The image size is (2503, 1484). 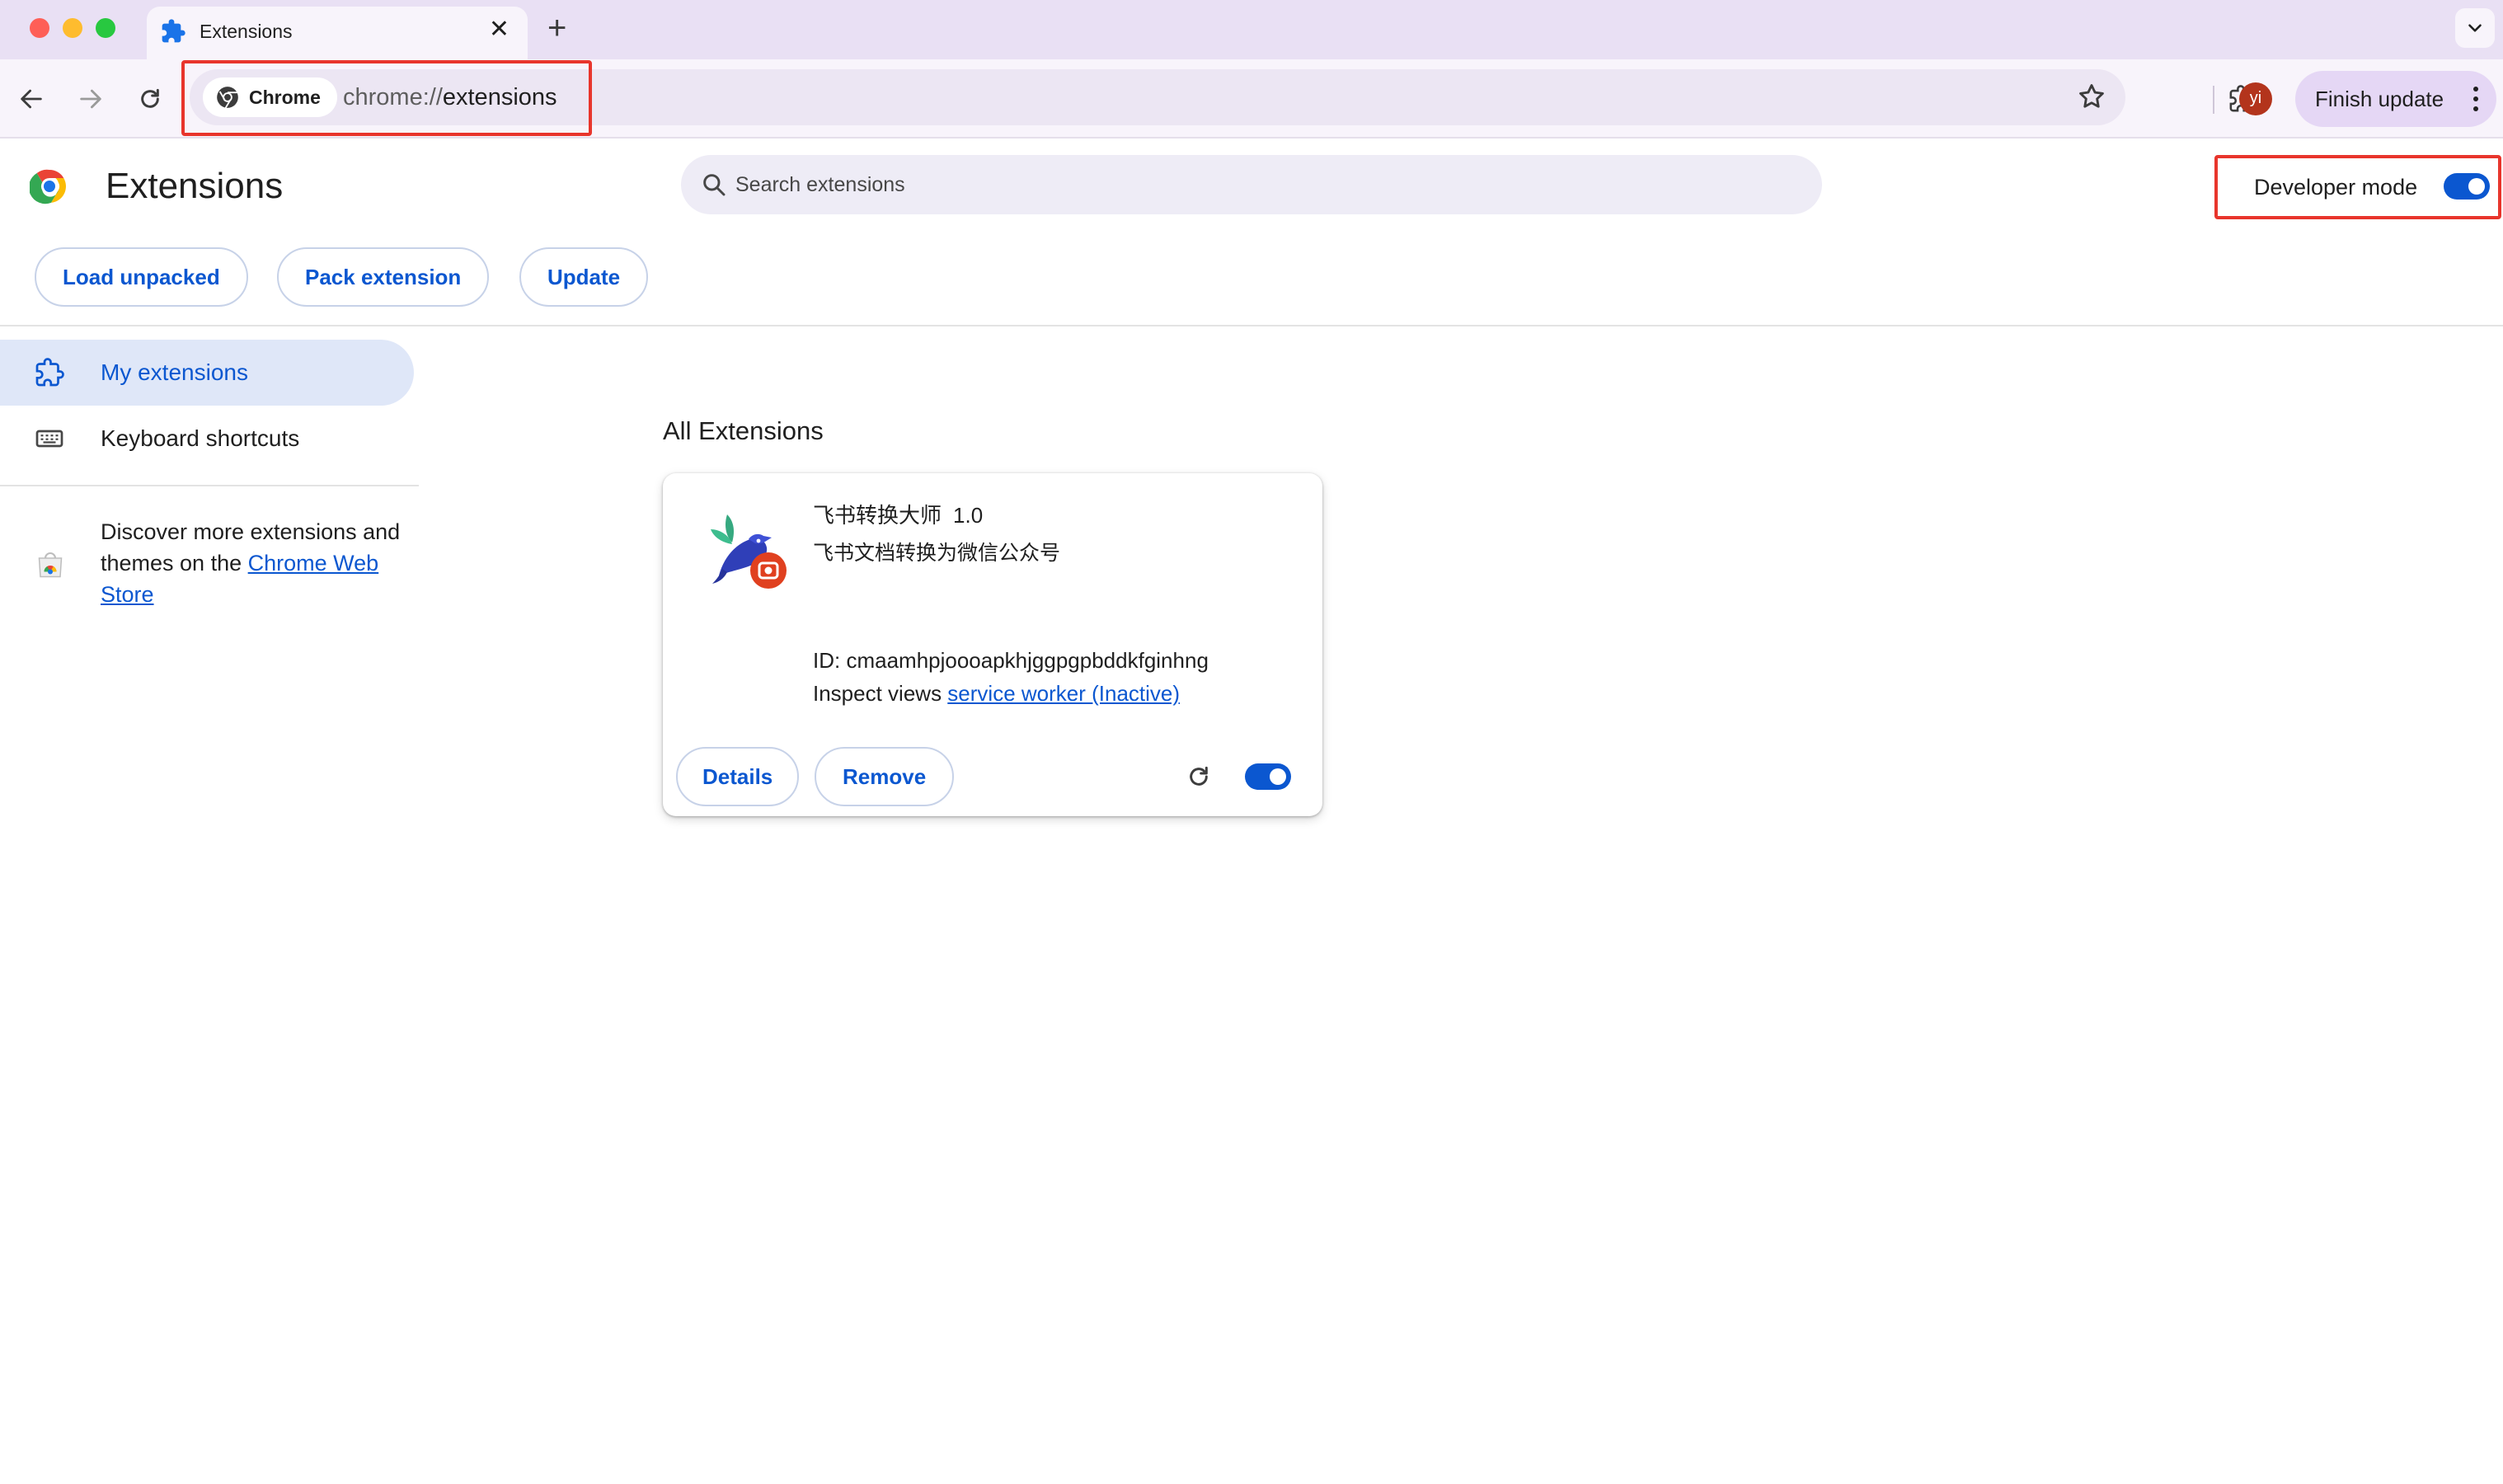 What do you see at coordinates (386, 98) in the screenshot?
I see `url-highlight-box` at bounding box center [386, 98].